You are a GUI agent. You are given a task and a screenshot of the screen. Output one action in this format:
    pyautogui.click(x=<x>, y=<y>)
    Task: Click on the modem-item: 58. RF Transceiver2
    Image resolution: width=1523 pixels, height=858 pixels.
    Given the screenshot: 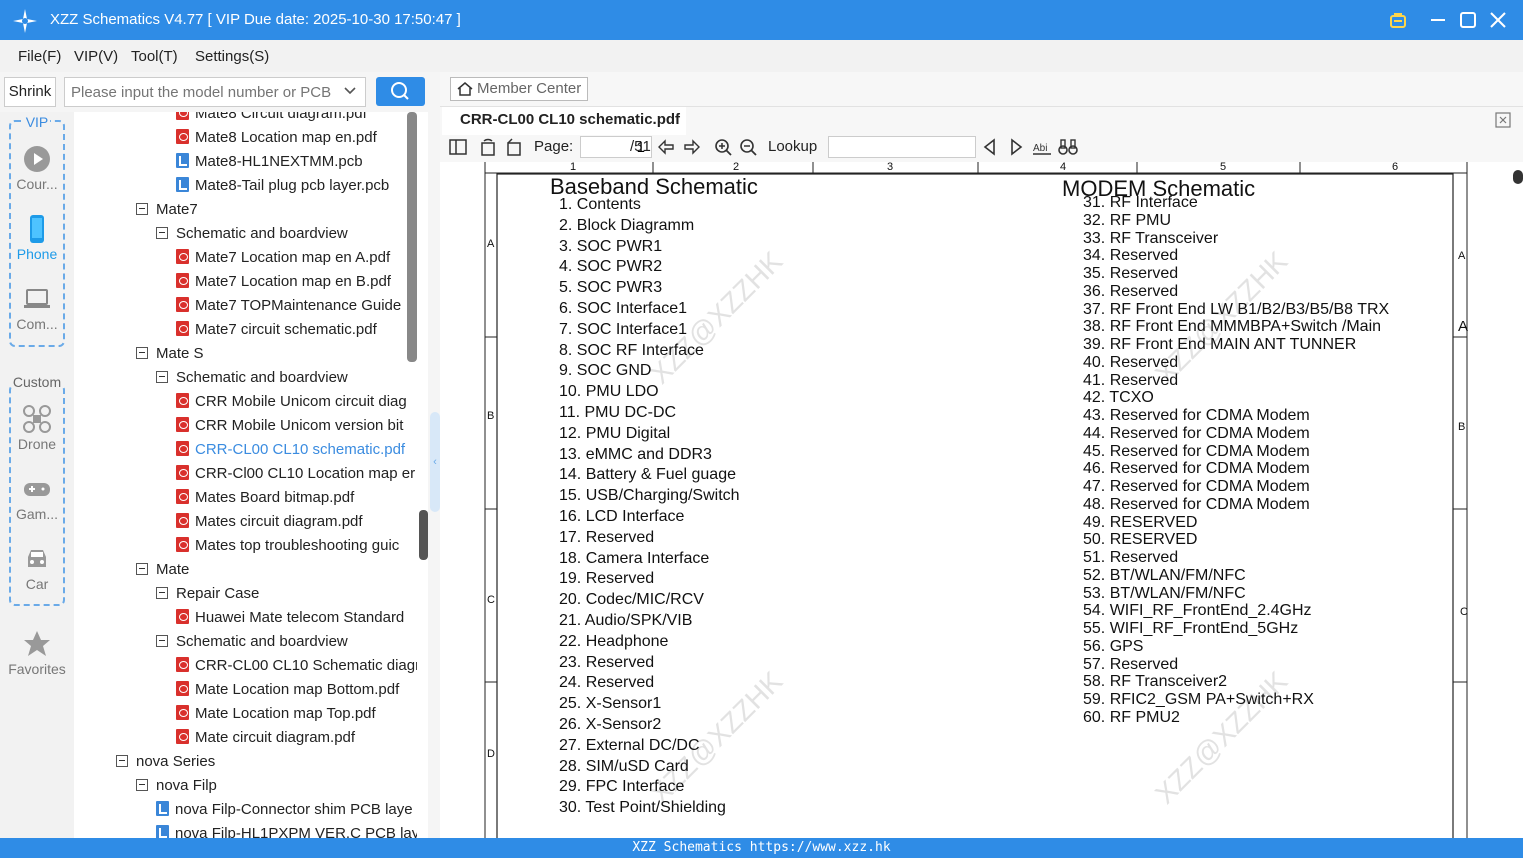 What is the action you would take?
    pyautogui.click(x=1155, y=682)
    